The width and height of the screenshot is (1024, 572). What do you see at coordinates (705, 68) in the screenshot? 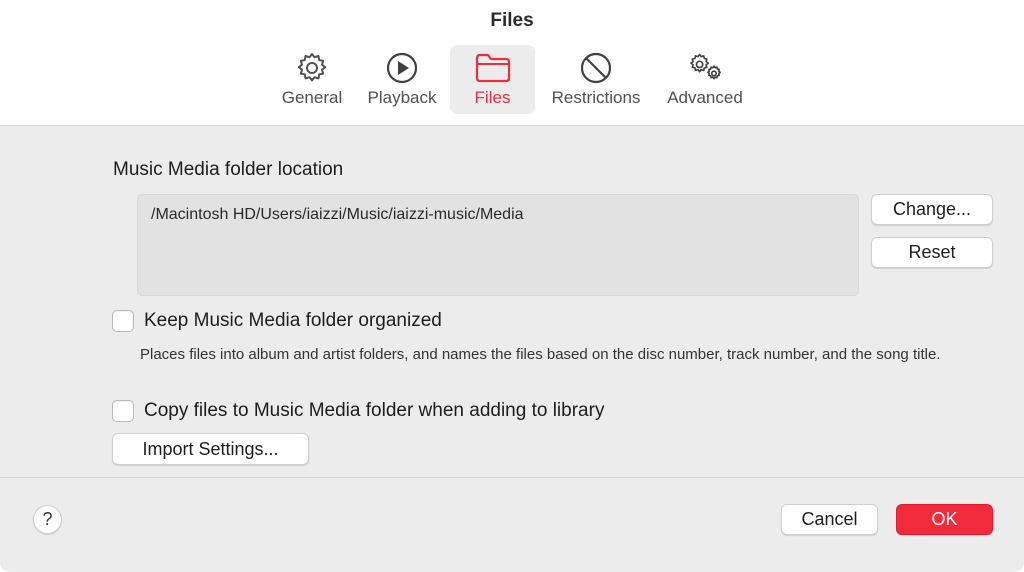
I see `gears-icon` at bounding box center [705, 68].